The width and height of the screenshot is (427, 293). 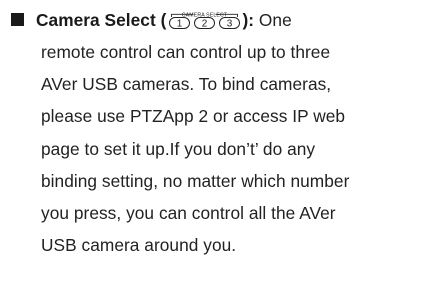 I want to click on camera-button-3-label: 3, so click(x=230, y=23).